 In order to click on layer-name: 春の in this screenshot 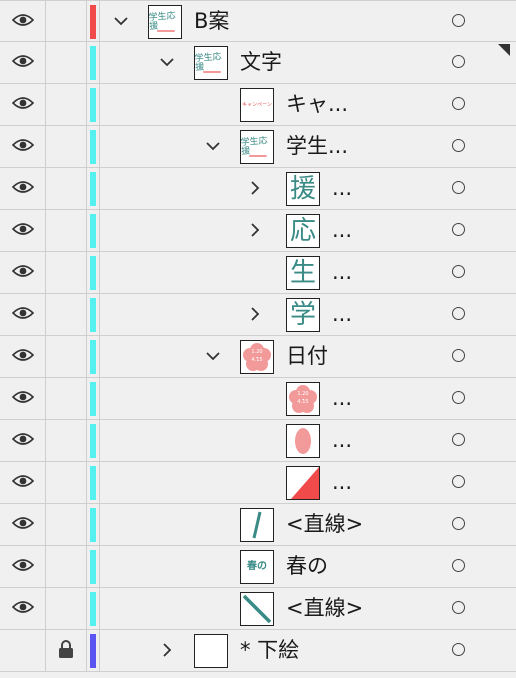, I will do `click(307, 566)`.